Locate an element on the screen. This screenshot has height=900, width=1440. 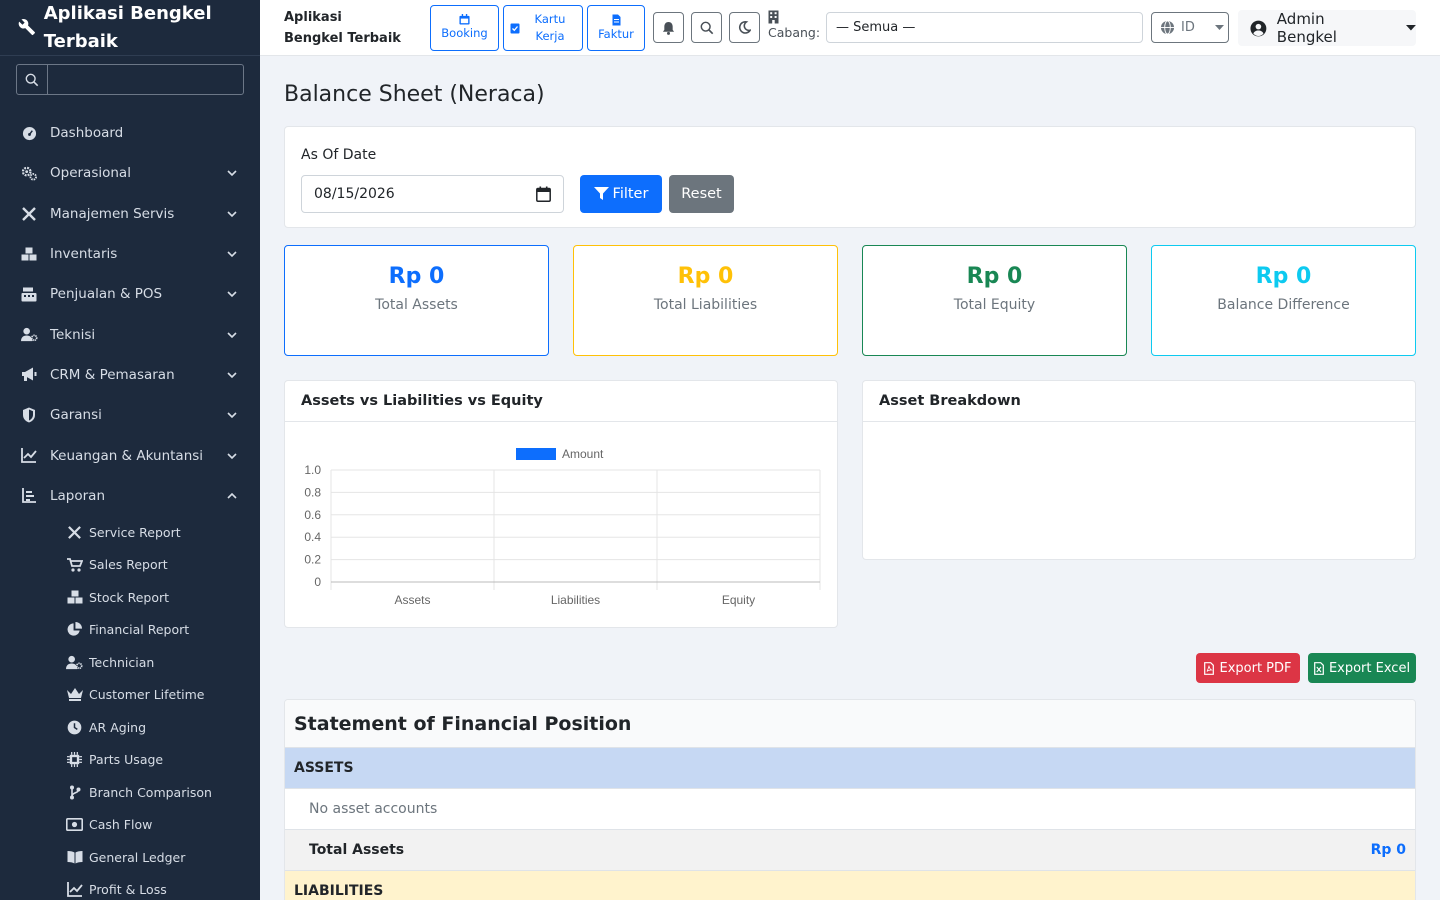
total-assets-label: Total Assets is located at coordinates (357, 850).